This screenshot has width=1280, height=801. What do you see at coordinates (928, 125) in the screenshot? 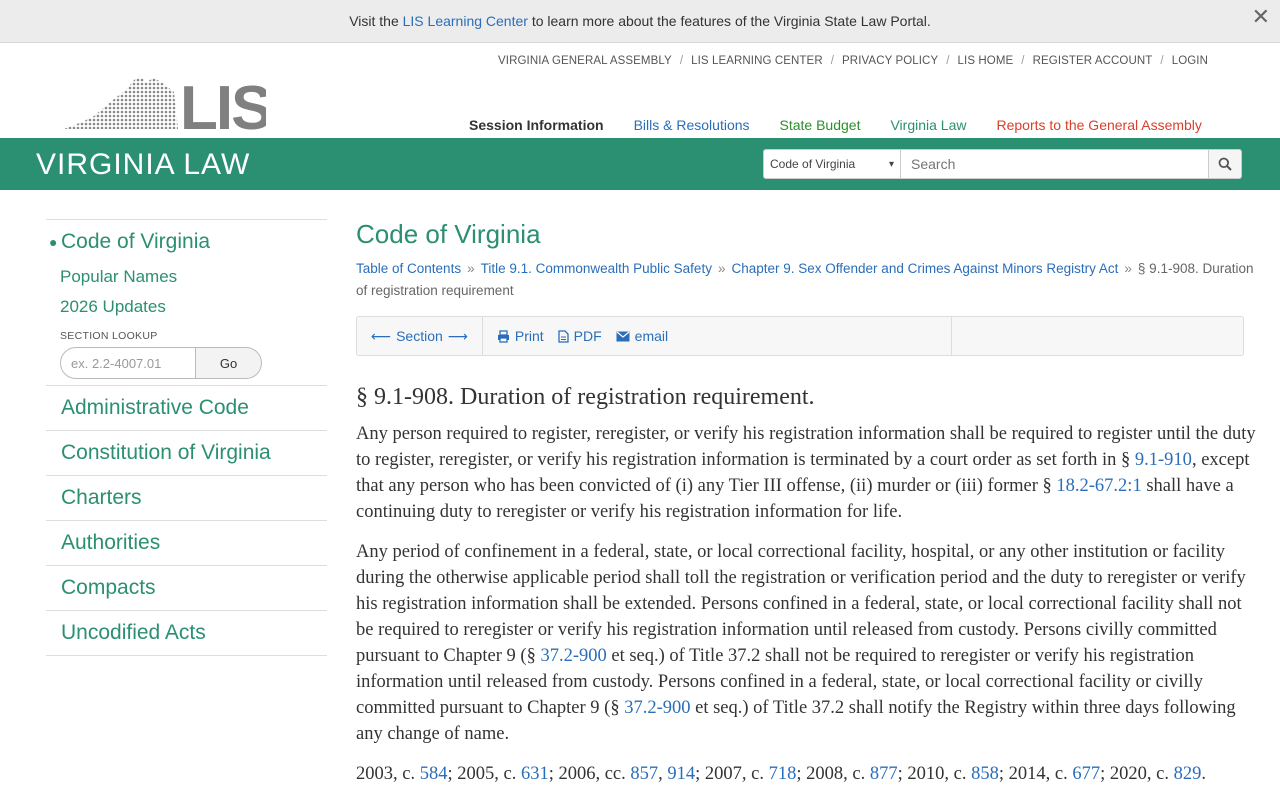
I see `nav-virginia-law: Virginia Law` at bounding box center [928, 125].